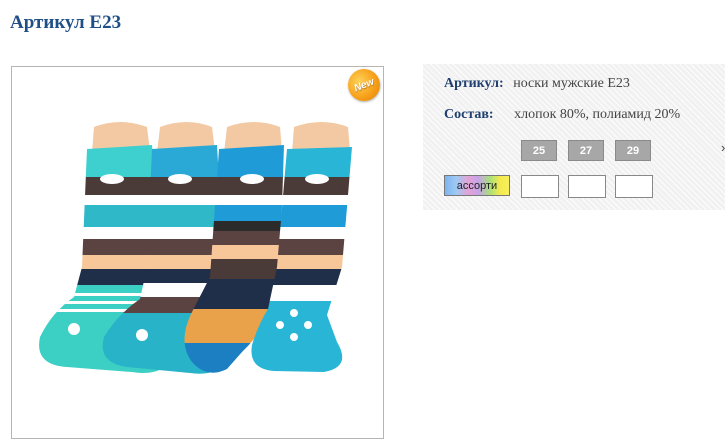 The width and height of the screenshot is (725, 446). I want to click on article-row: Артикул: носки мужские E23, so click(537, 84).